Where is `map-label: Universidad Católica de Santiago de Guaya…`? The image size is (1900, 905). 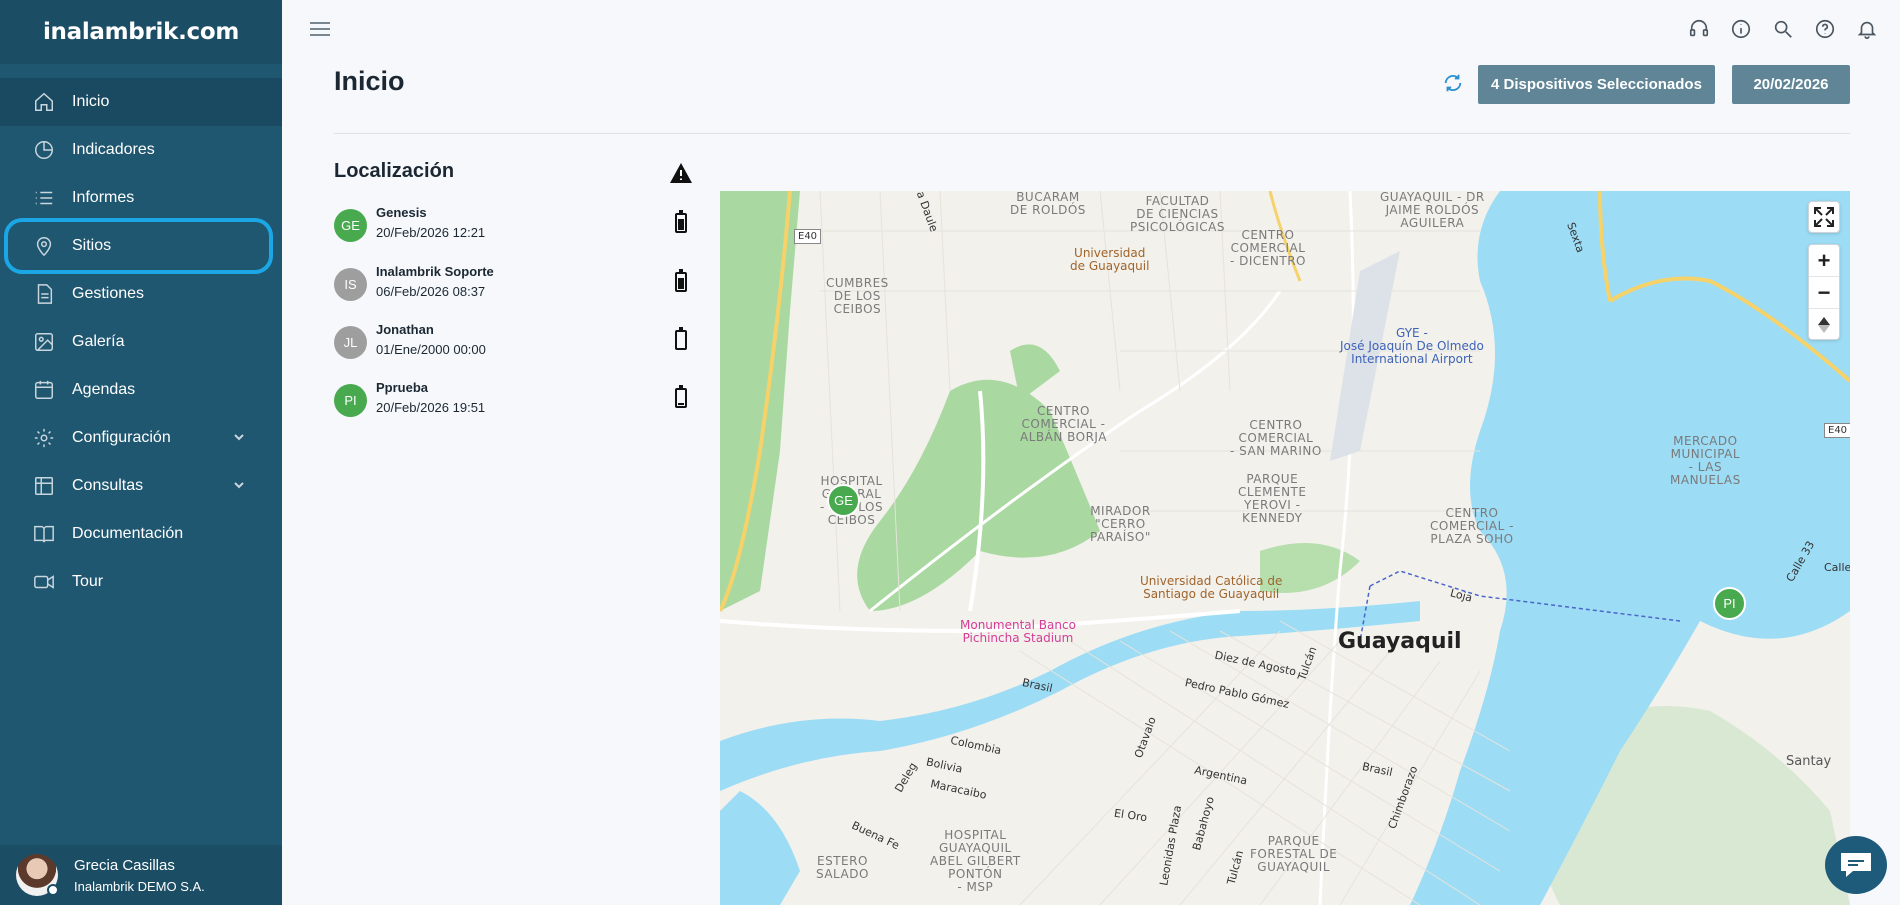
map-label: Universidad Católica de Santiago de Guaya… is located at coordinates (1211, 587).